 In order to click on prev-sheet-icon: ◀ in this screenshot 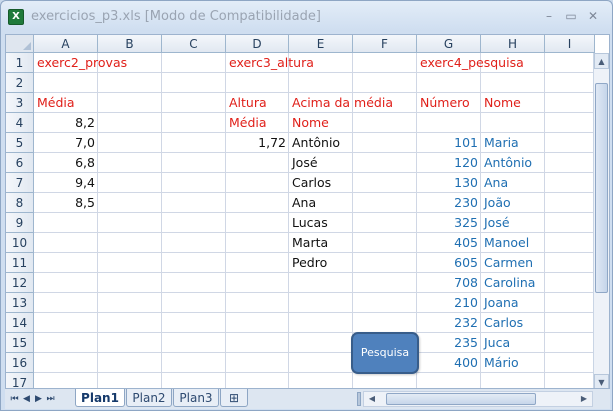, I will do `click(26, 399)`.